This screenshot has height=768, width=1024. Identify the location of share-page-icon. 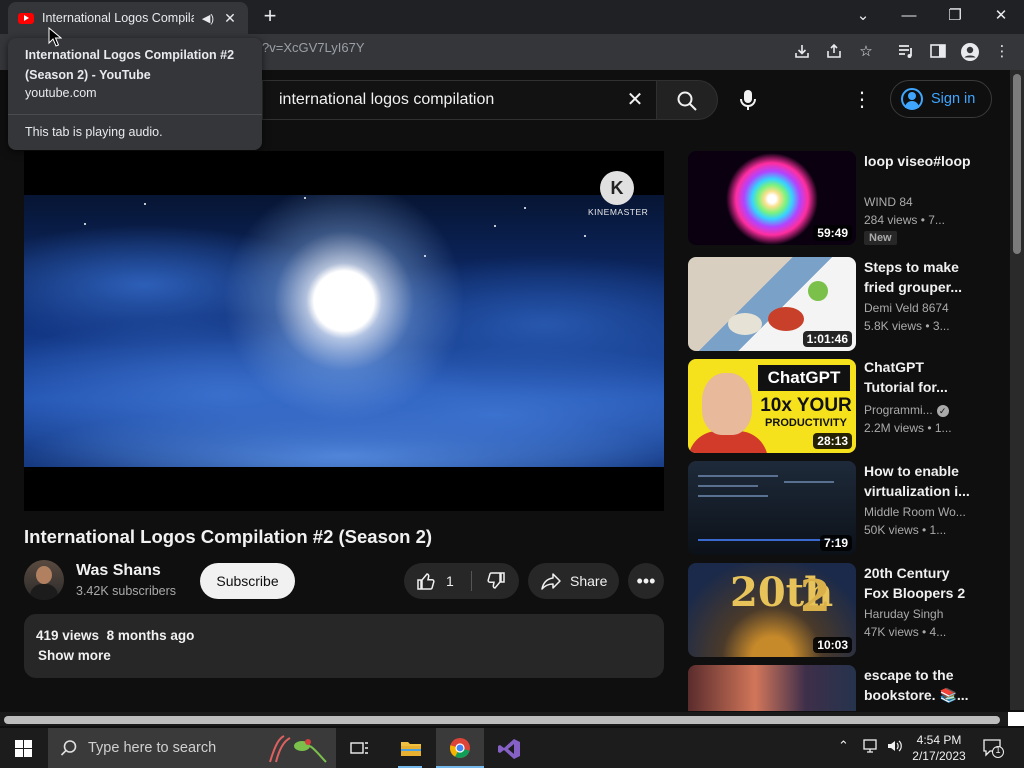
(834, 52).